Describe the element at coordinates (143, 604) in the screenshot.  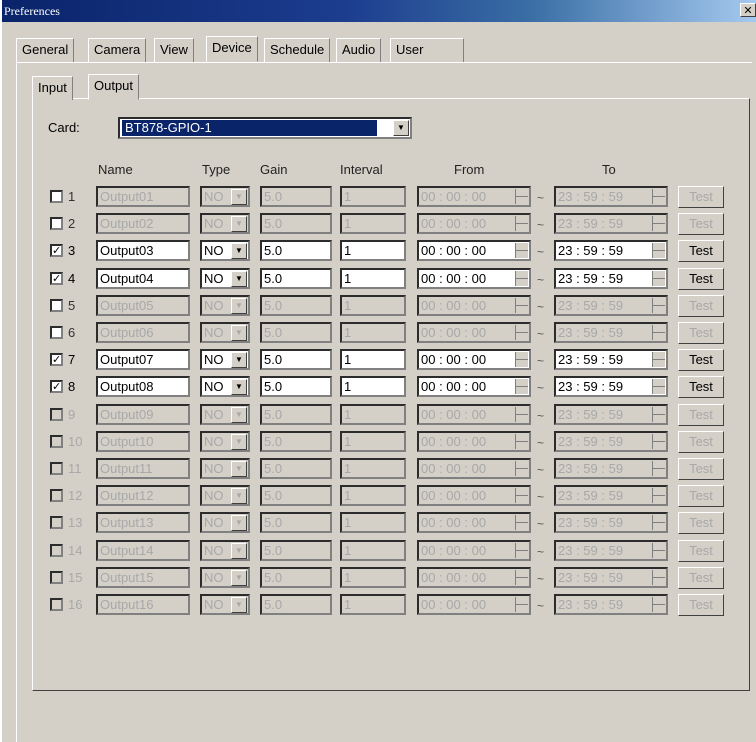
I see `output-name-field: Output16` at that location.